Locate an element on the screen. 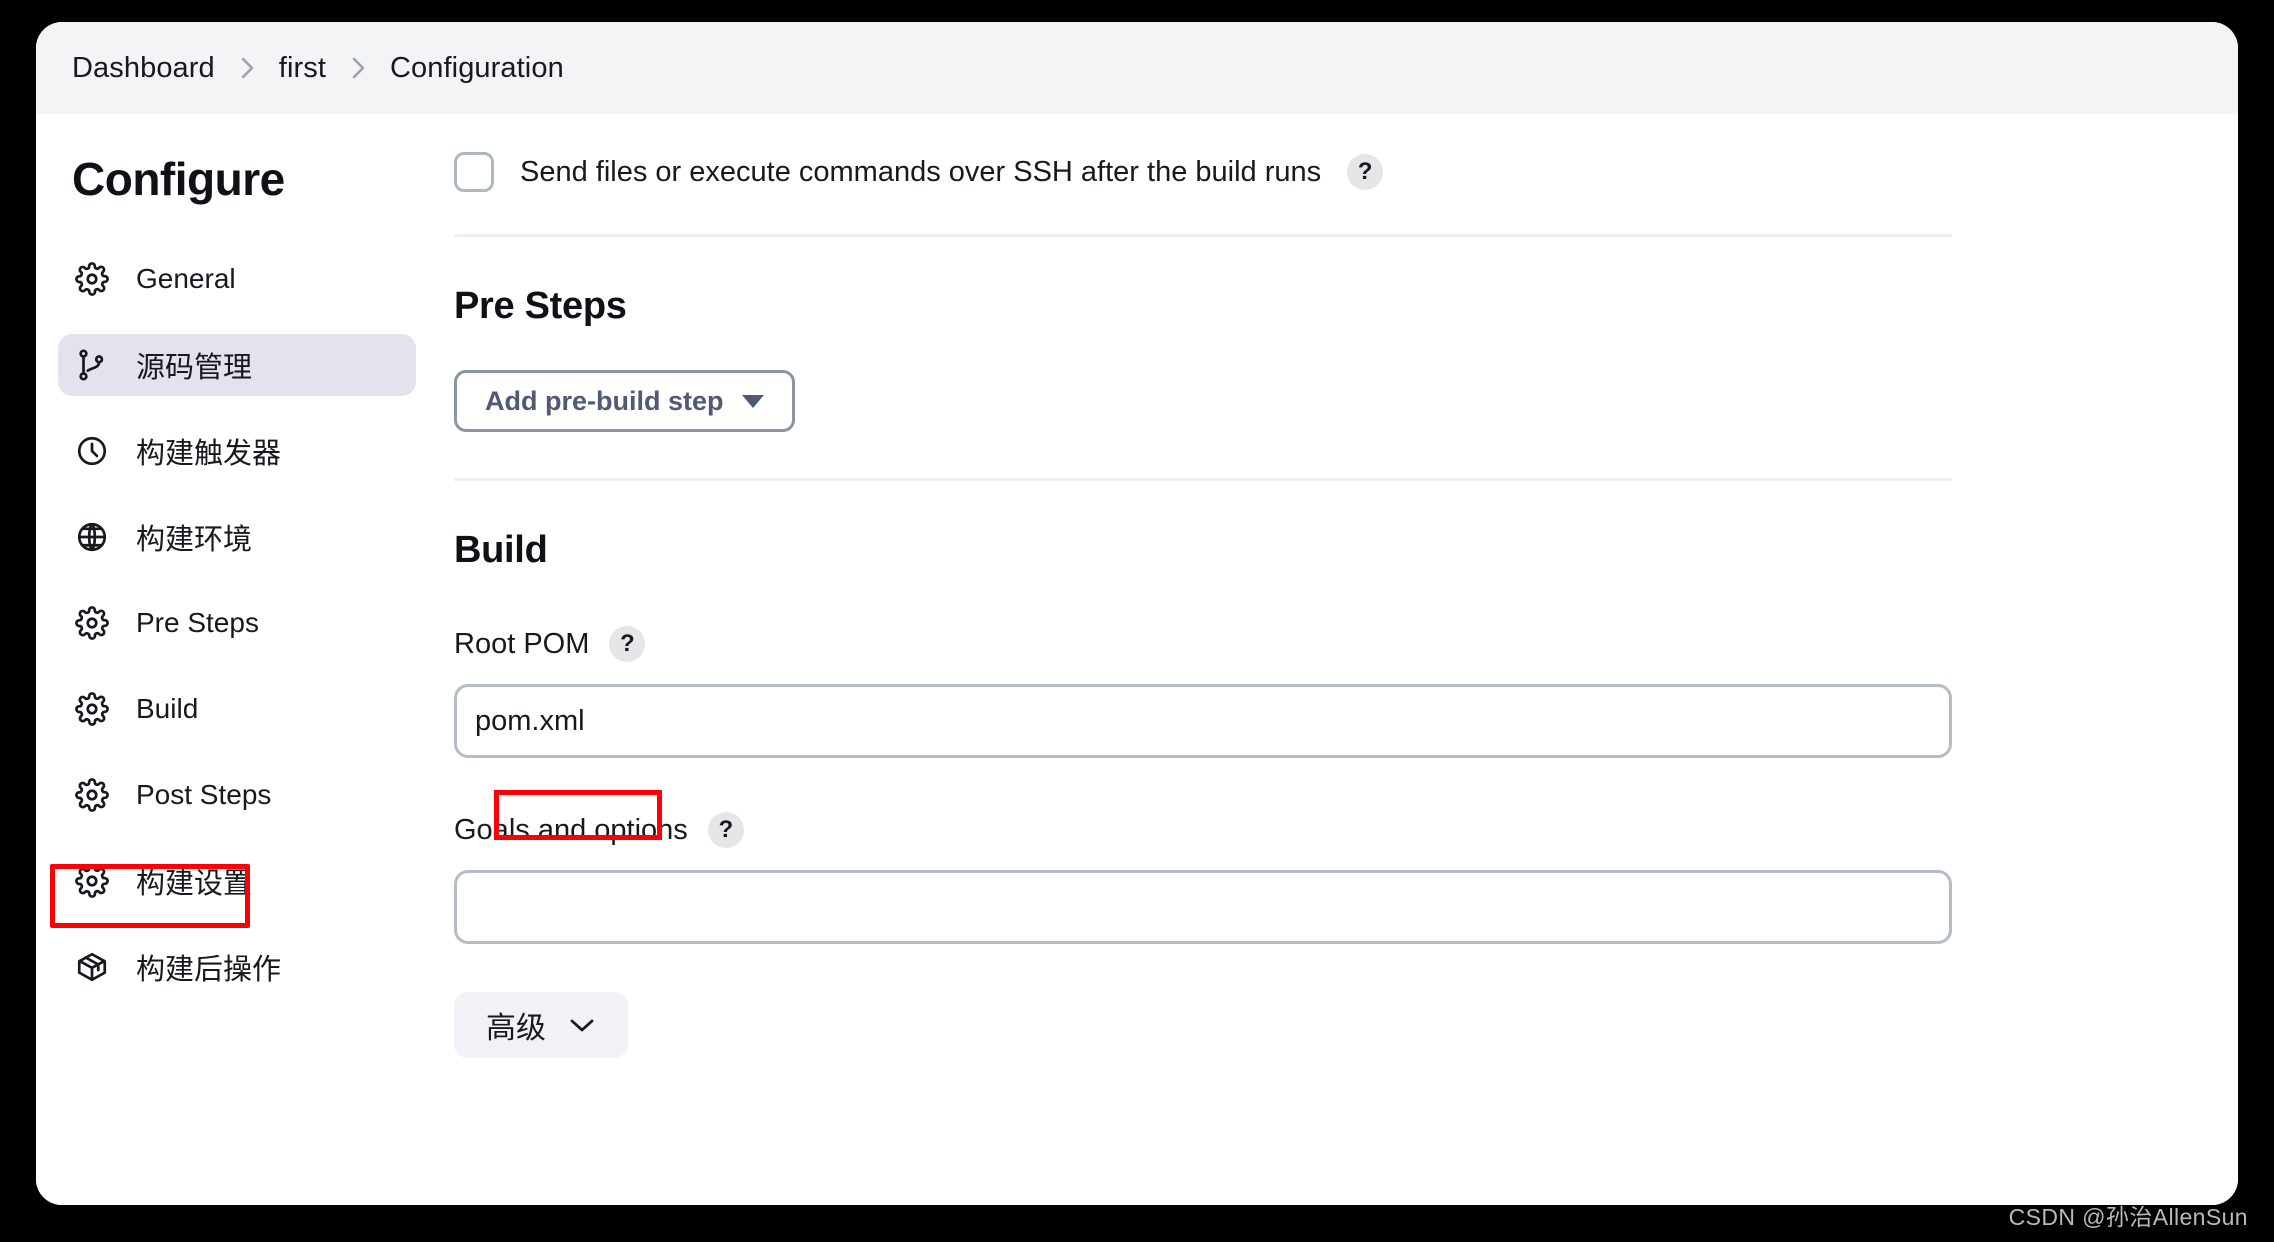  breadcrumb-bar: Dashboard first Configuration is located at coordinates (1137, 68).